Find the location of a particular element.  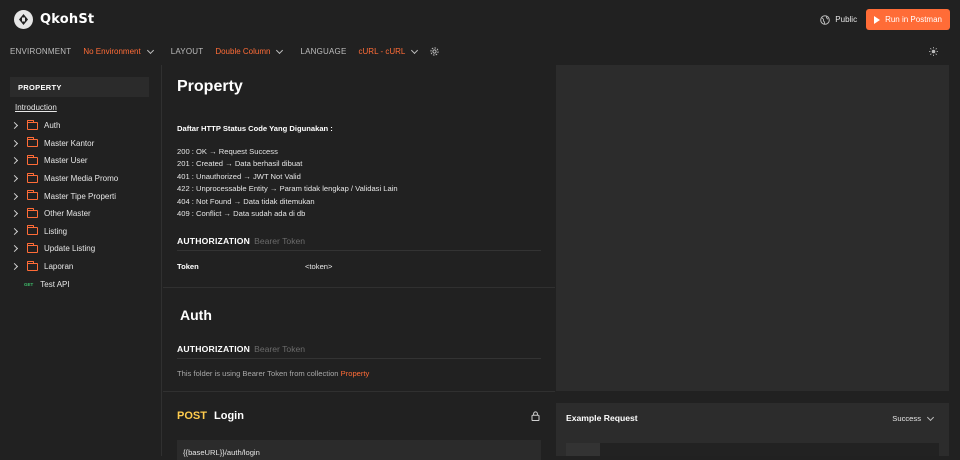

sidebar-item-label: Laporan is located at coordinates (59, 267).